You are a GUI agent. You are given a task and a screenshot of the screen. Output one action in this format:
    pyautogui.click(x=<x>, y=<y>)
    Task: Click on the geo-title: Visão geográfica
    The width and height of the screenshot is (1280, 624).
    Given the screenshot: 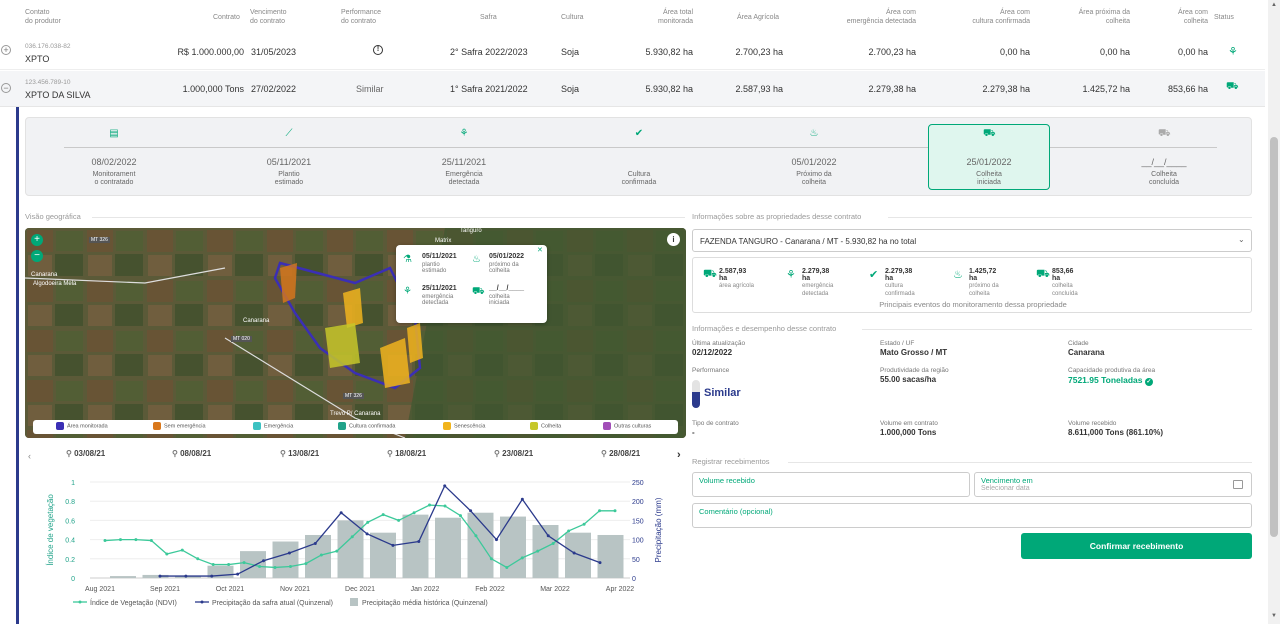 What is the action you would take?
    pyautogui.click(x=53, y=216)
    